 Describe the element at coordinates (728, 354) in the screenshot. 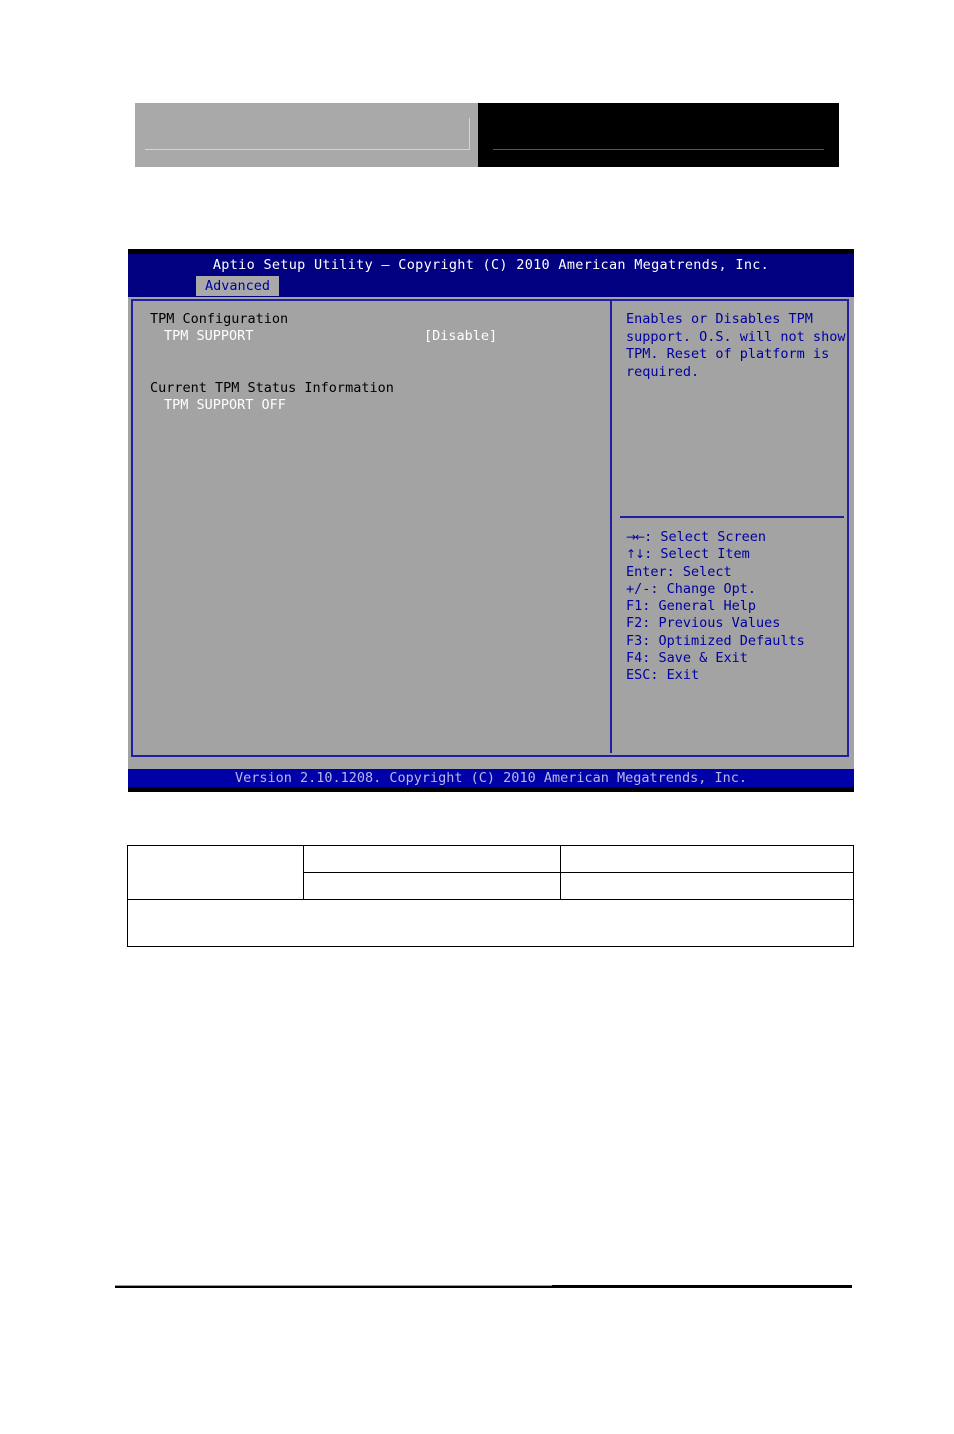

I see `help-text-line: TPM. Reset of platform is` at that location.